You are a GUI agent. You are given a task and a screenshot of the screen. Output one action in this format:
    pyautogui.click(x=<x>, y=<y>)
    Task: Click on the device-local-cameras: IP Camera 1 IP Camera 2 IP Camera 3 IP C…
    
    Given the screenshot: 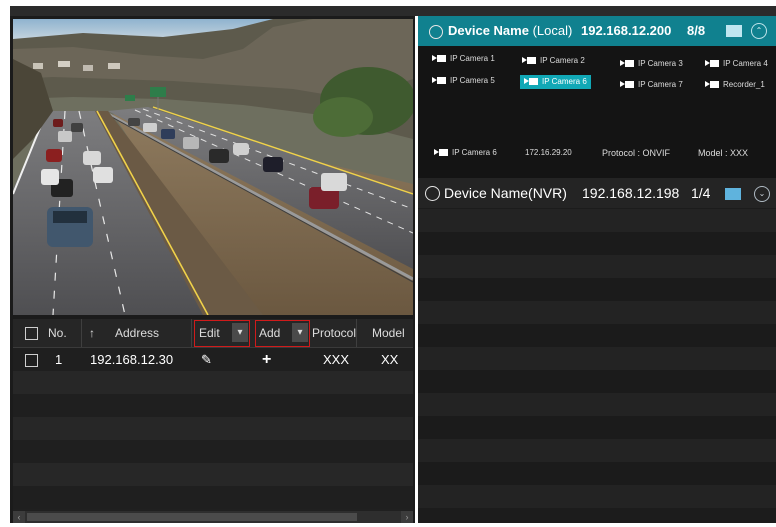 What is the action you would take?
    pyautogui.click(x=597, y=112)
    